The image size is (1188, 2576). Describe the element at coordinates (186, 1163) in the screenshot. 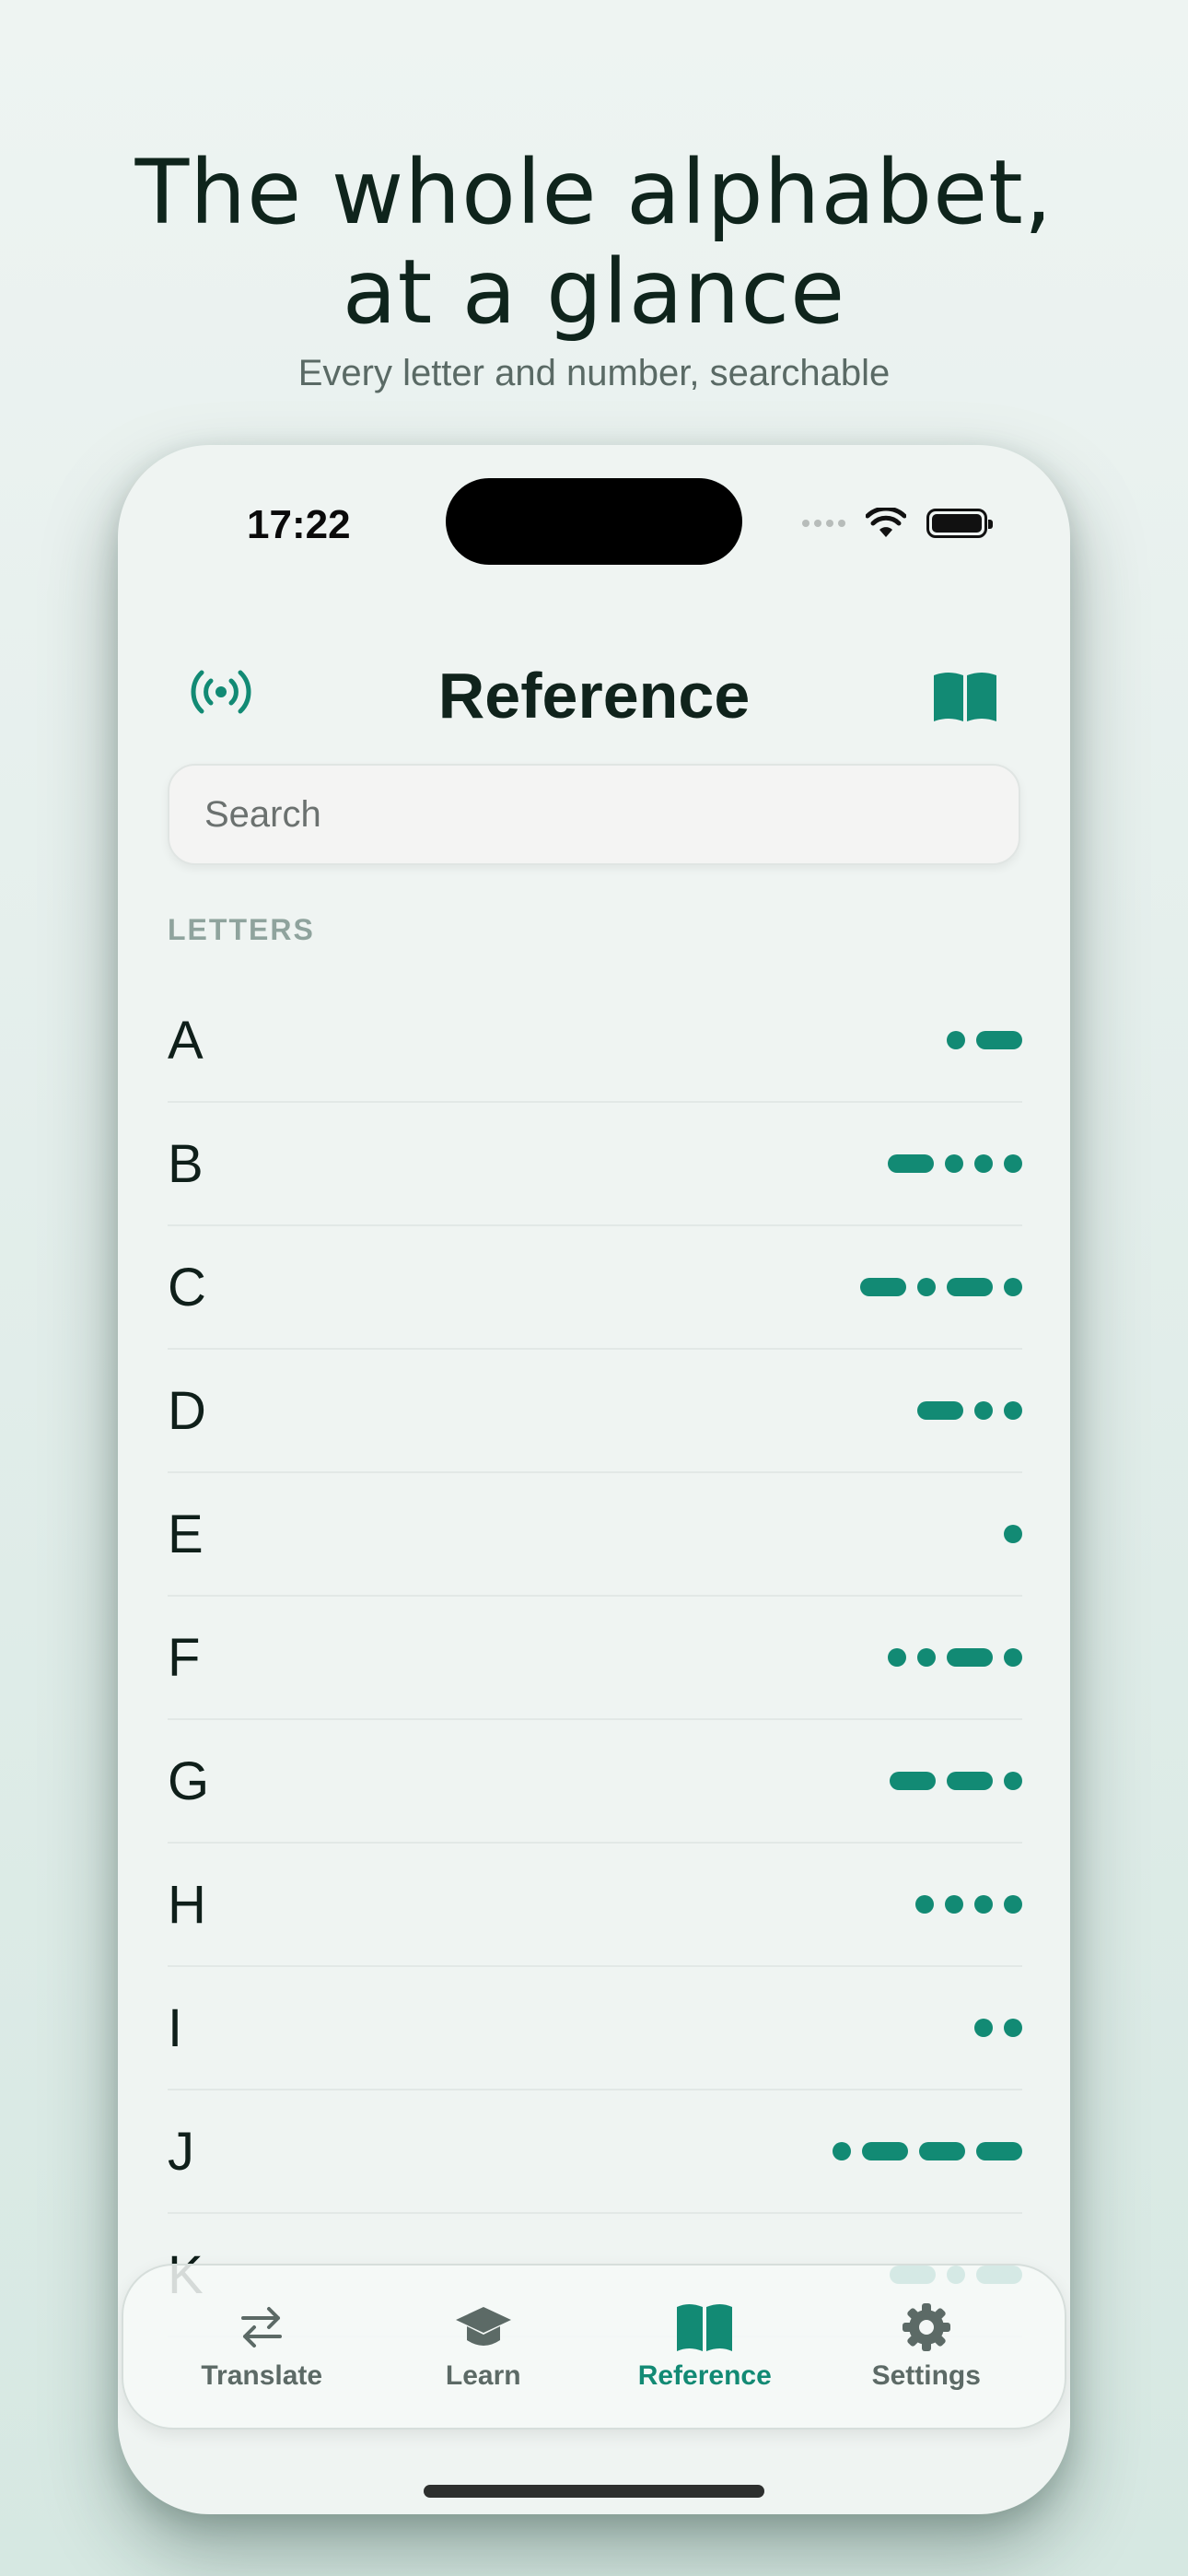

I see `letter-label: B` at that location.